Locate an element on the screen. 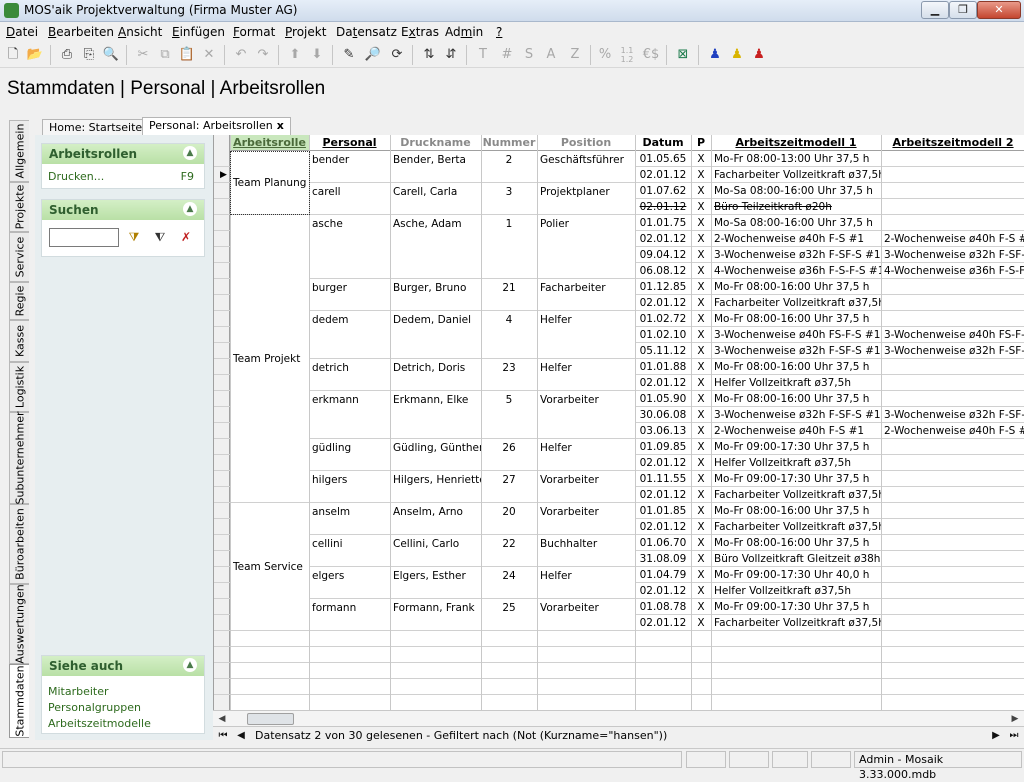  cell-datum: 01.07.62 is located at coordinates (663, 191).